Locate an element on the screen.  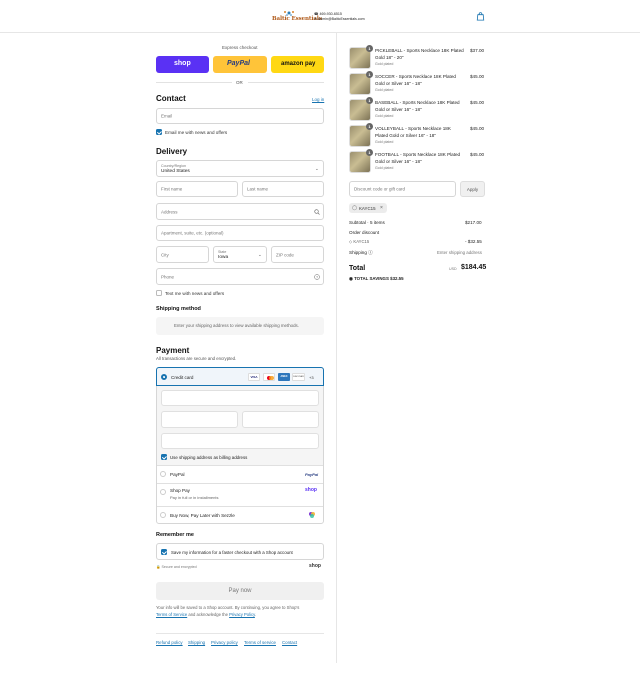
shoppay-option-label: Shop Pay is located at coordinates (180, 490).